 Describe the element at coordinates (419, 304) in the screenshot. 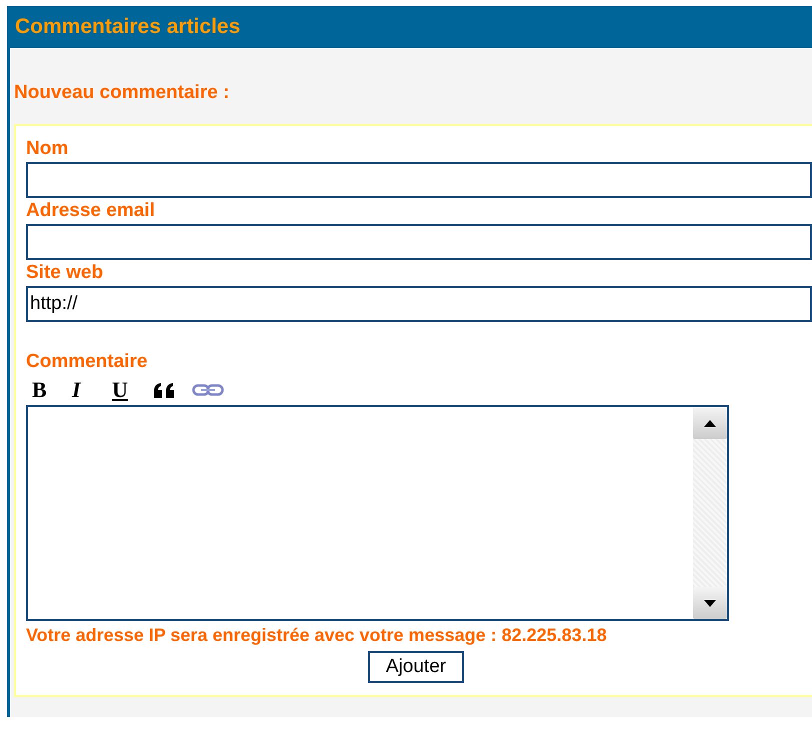

I see `input-field: http://` at that location.